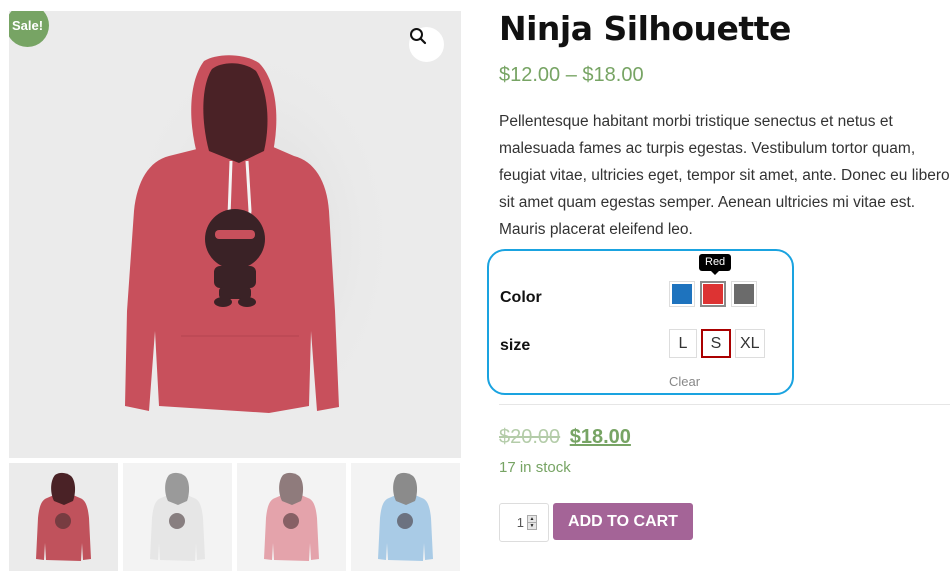 The width and height of the screenshot is (950, 571). I want to click on divider, so click(724, 404).